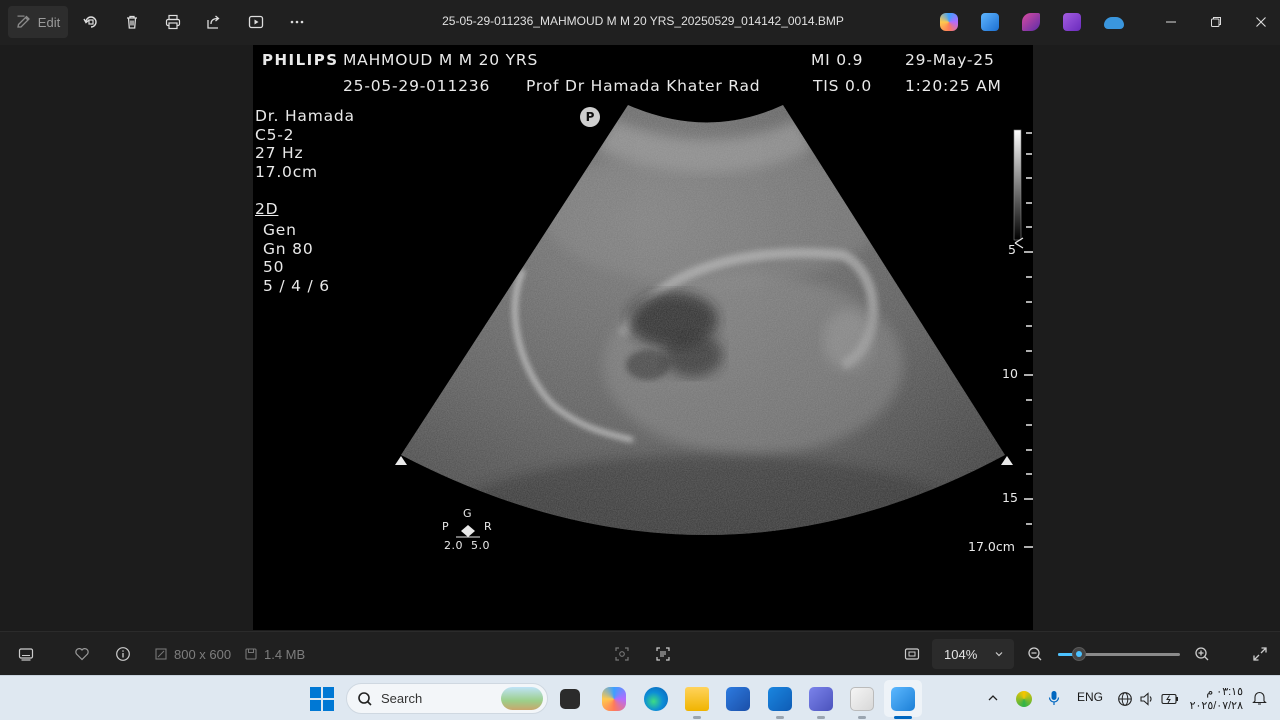  What do you see at coordinates (821, 717) in the screenshot?
I see `teams-running-indicator` at bounding box center [821, 717].